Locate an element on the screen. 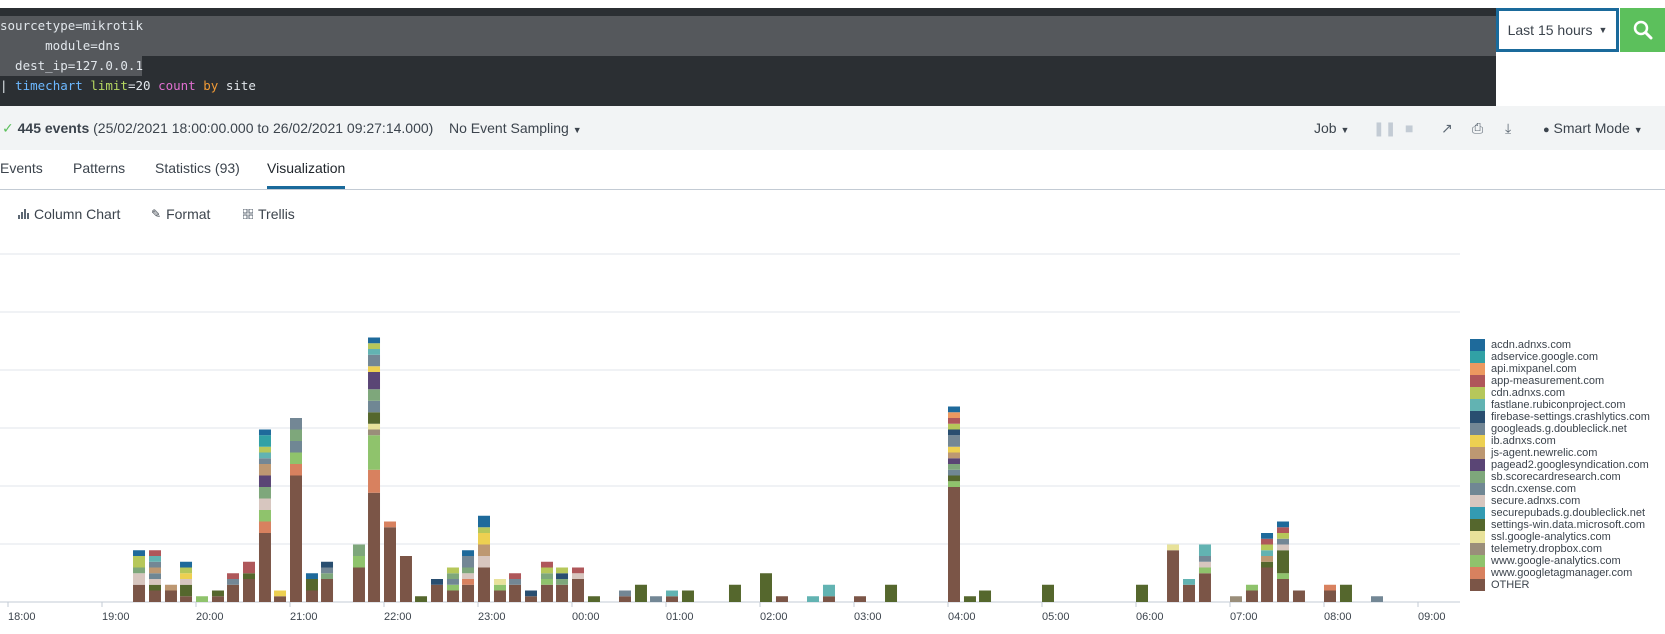  chart-type-button: Column Chart is located at coordinates (69, 214).